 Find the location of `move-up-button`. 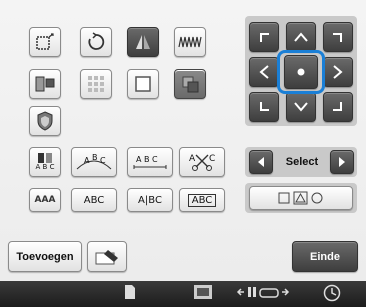

move-up-button is located at coordinates (301, 37).